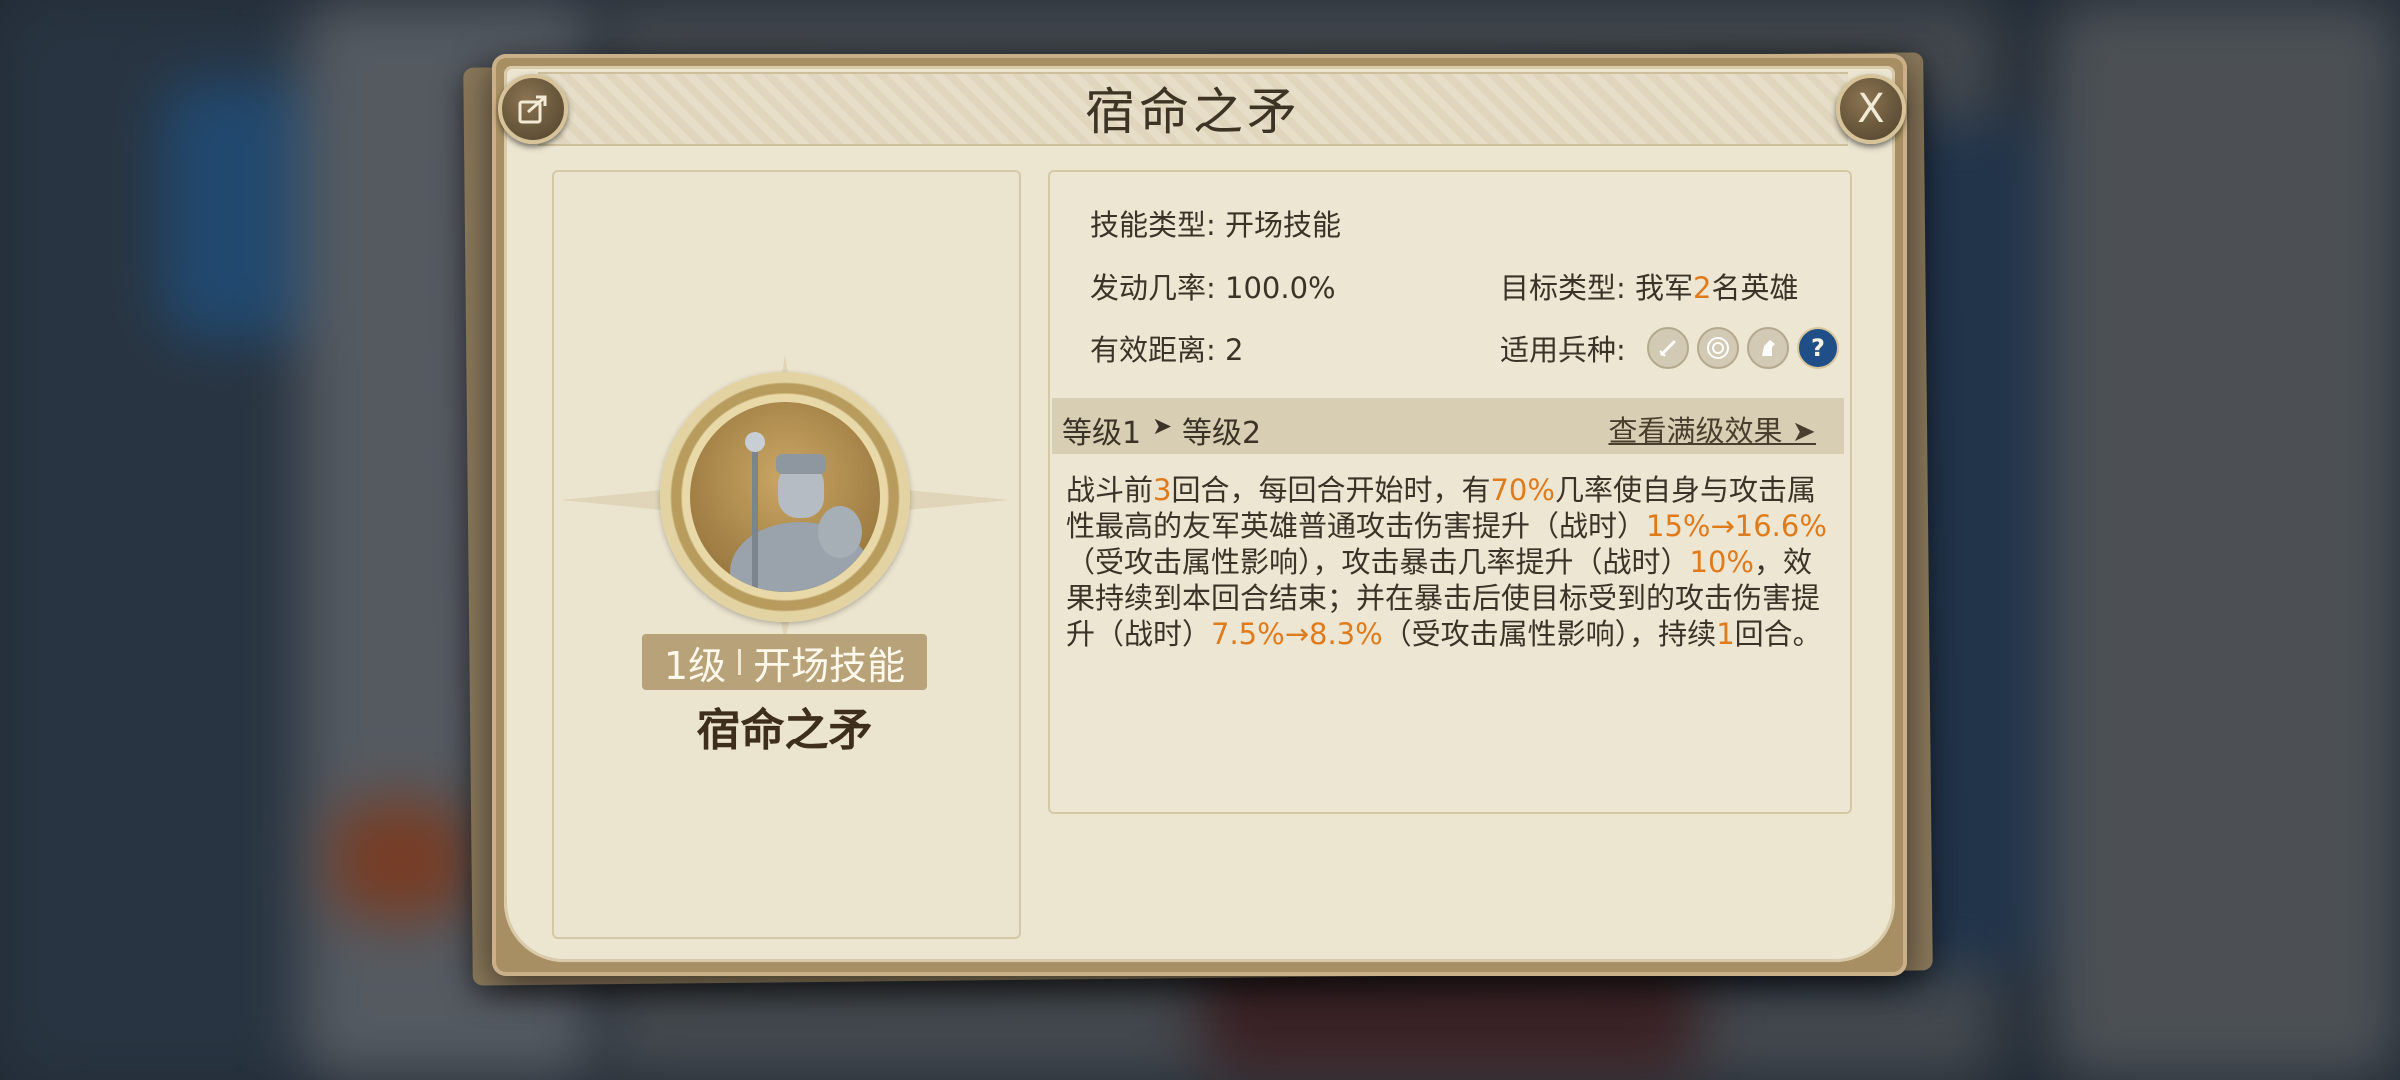 The image size is (2400, 1080). I want to click on skill-portrait, so click(785, 497).